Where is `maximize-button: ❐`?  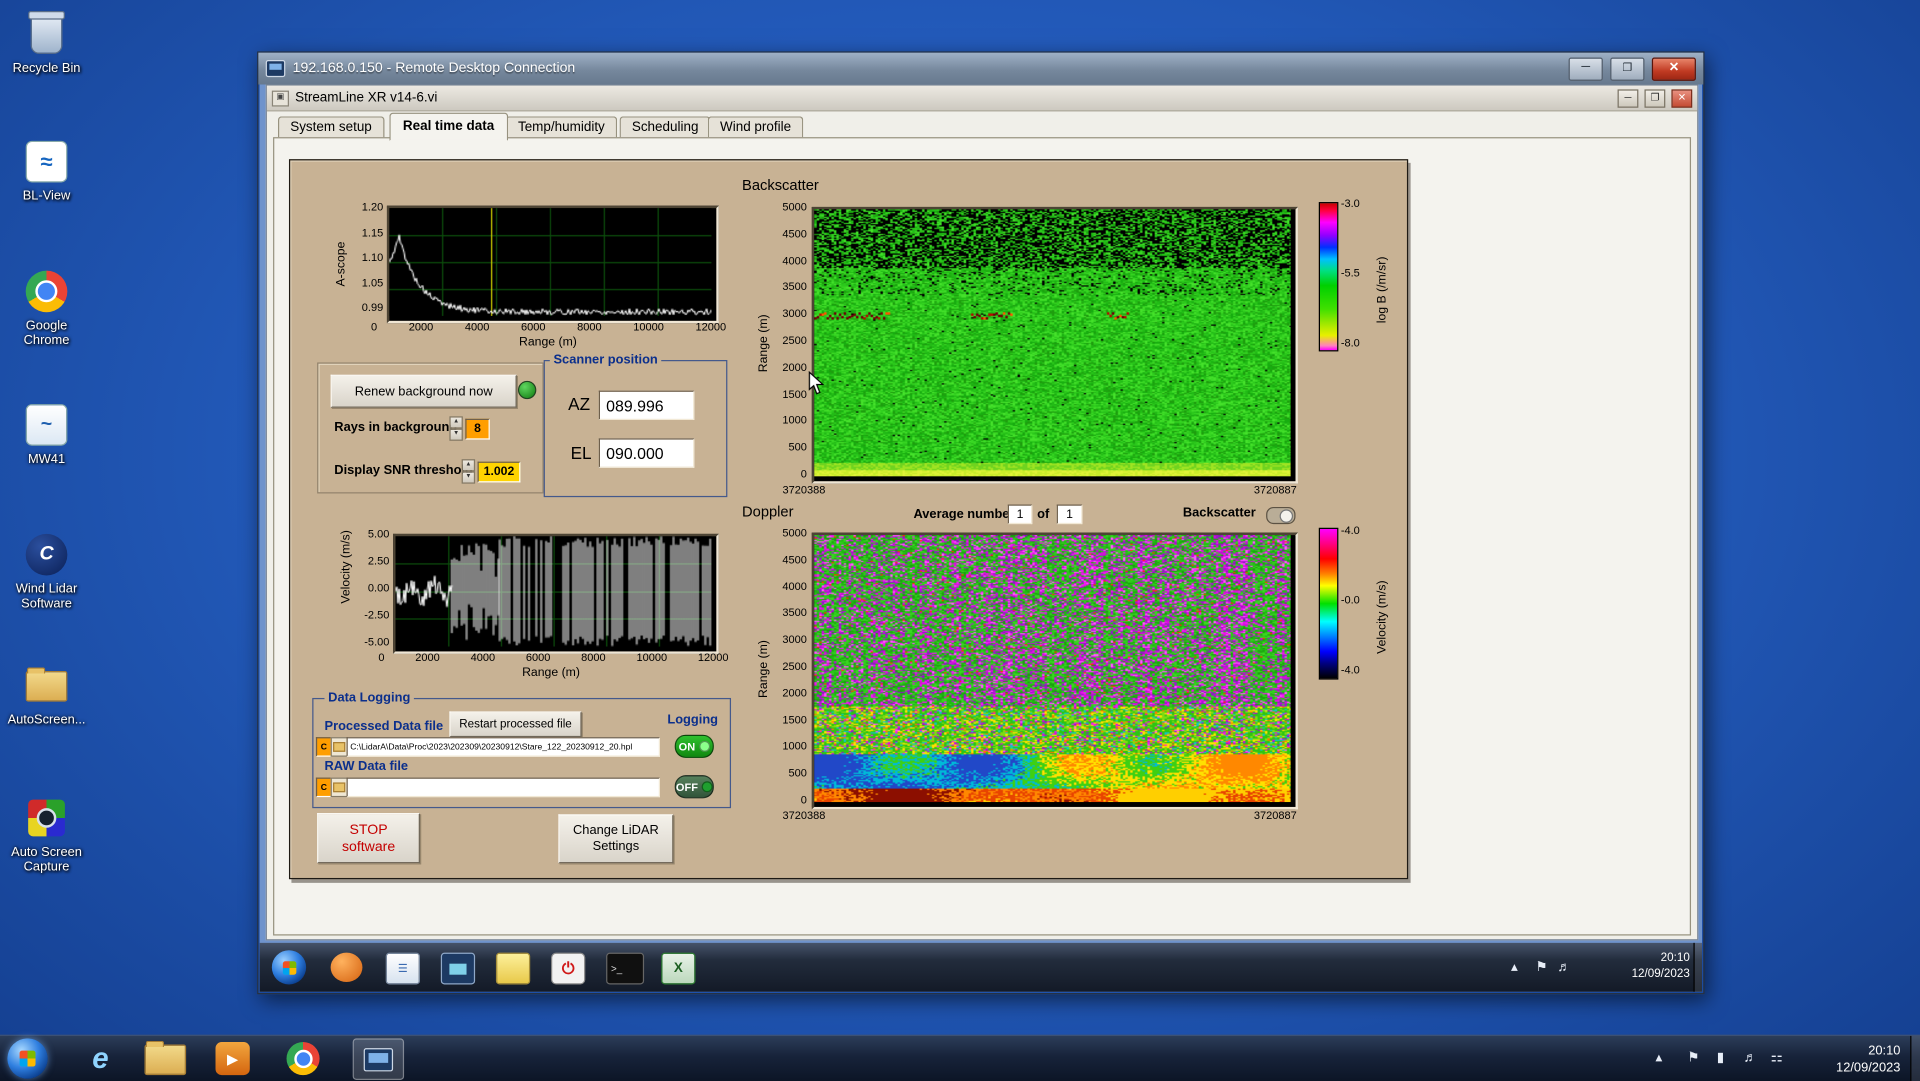 maximize-button: ❐ is located at coordinates (1627, 68).